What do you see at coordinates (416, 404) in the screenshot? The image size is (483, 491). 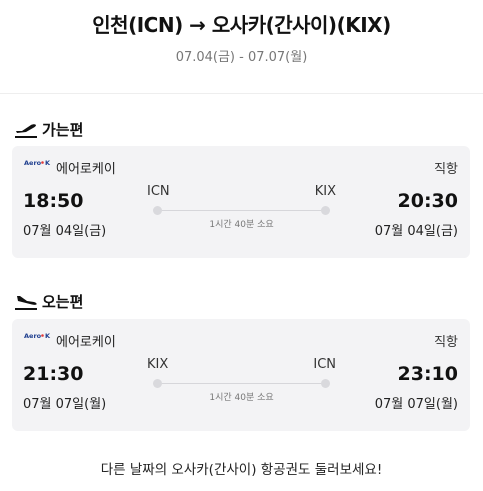 I see `arrival-date: 07월 07일(월)` at bounding box center [416, 404].